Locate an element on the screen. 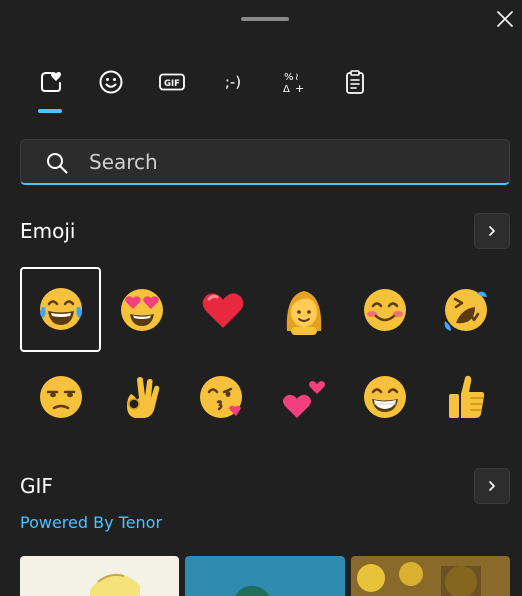 Image resolution: width=522 pixels, height=596 pixels. emoji-beaming-face-with-smiling-eyes is located at coordinates (384, 396).